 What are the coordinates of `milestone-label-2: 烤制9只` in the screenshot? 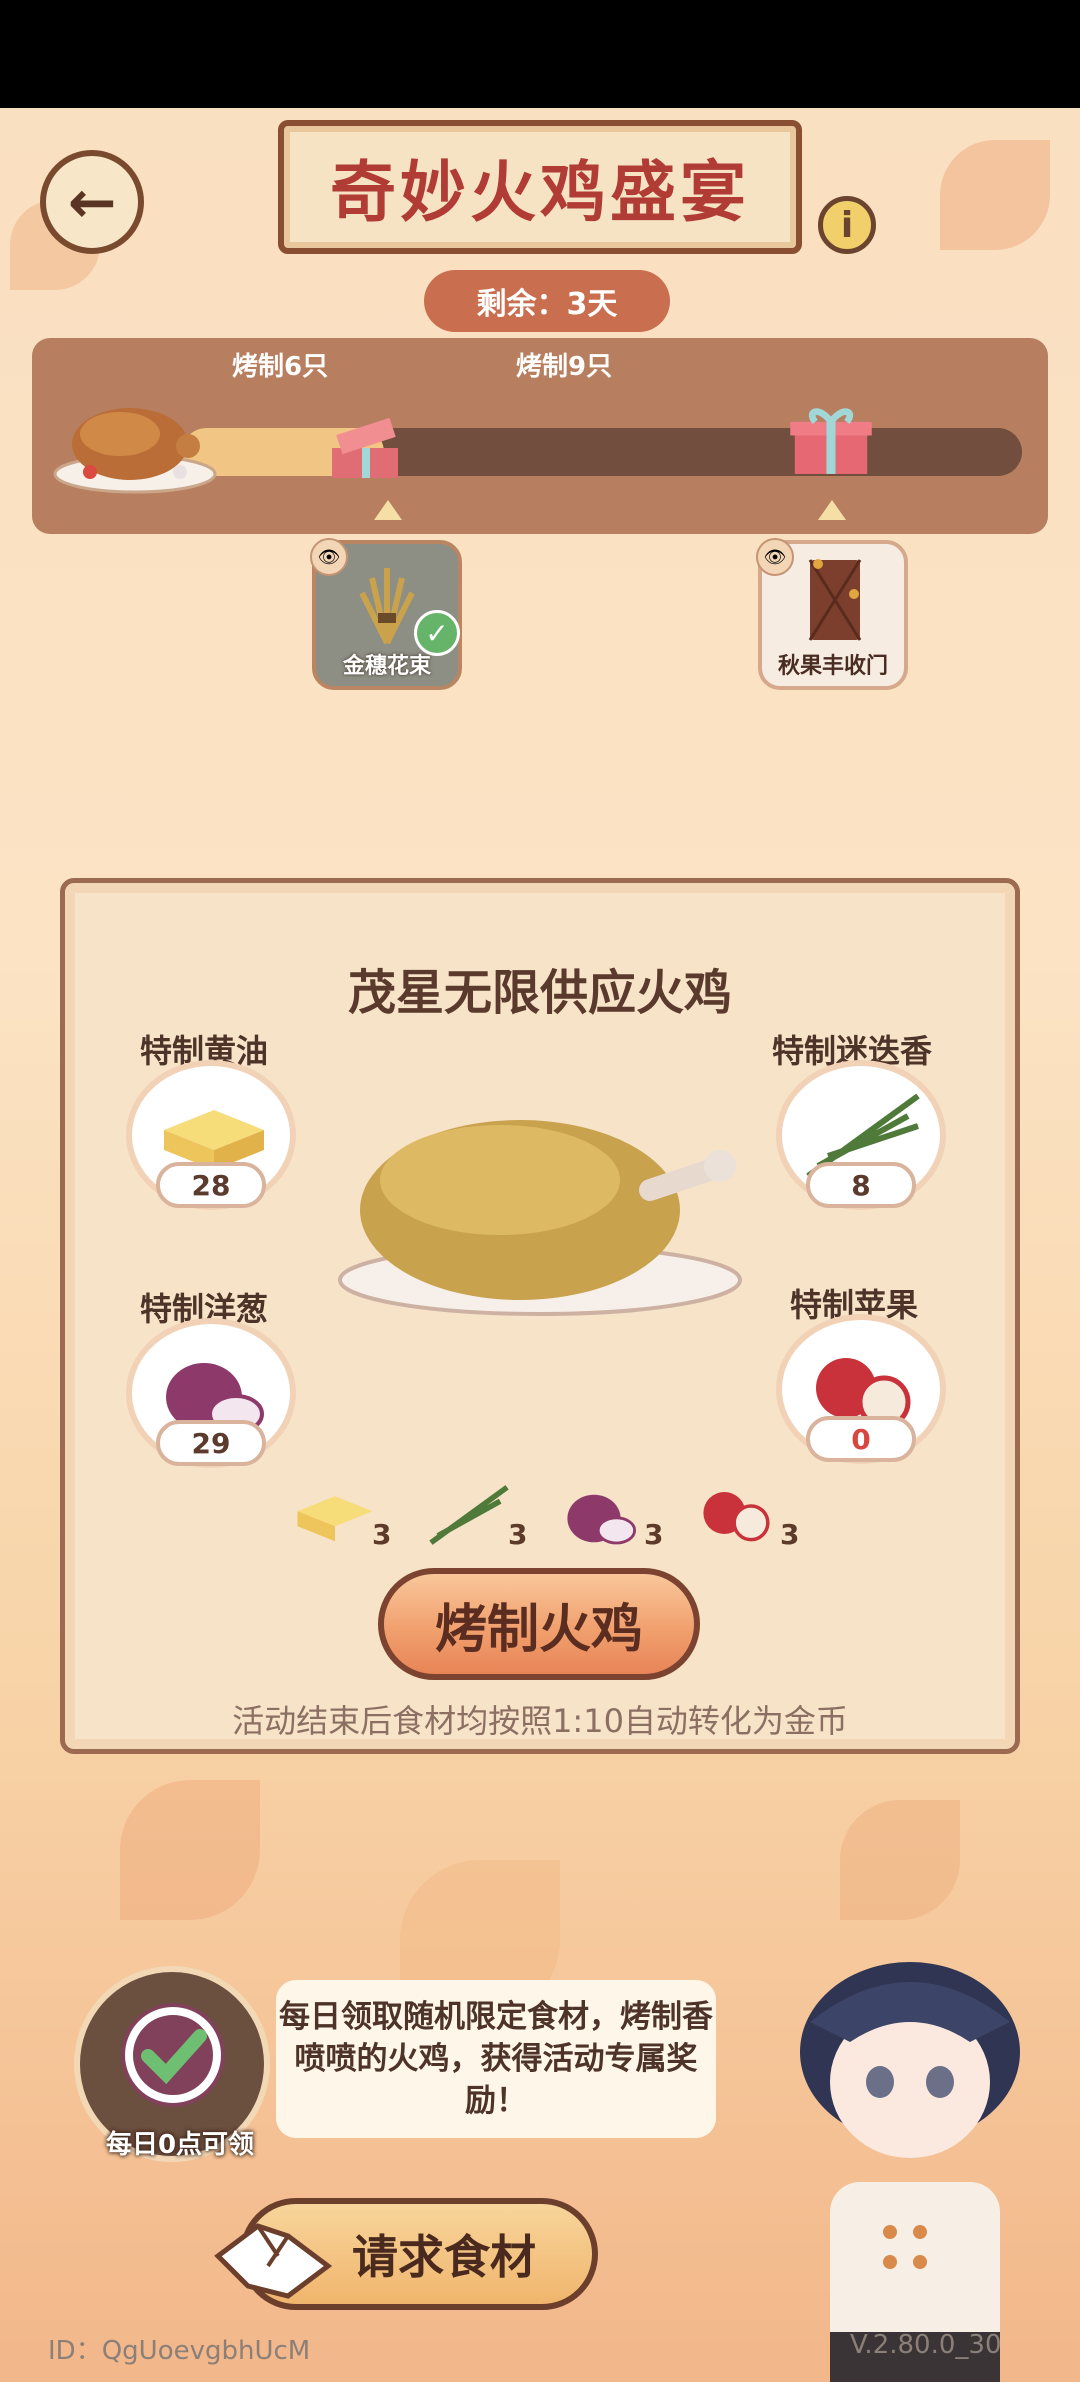 It's located at (564, 367).